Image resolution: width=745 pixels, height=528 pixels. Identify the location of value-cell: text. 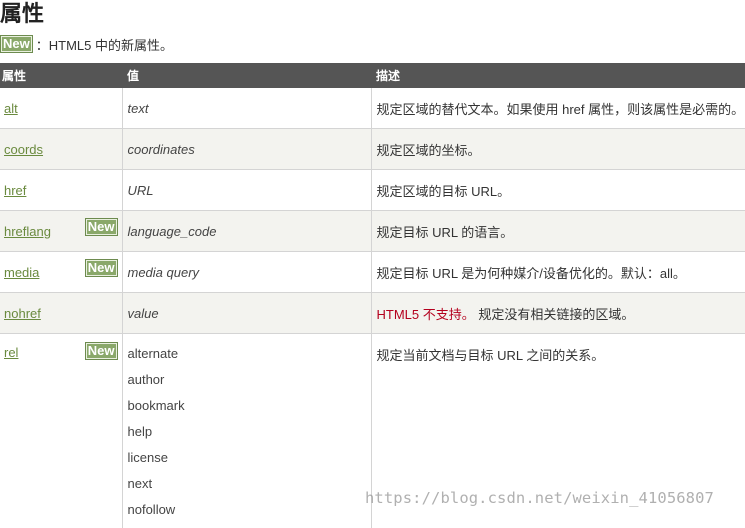
(246, 108).